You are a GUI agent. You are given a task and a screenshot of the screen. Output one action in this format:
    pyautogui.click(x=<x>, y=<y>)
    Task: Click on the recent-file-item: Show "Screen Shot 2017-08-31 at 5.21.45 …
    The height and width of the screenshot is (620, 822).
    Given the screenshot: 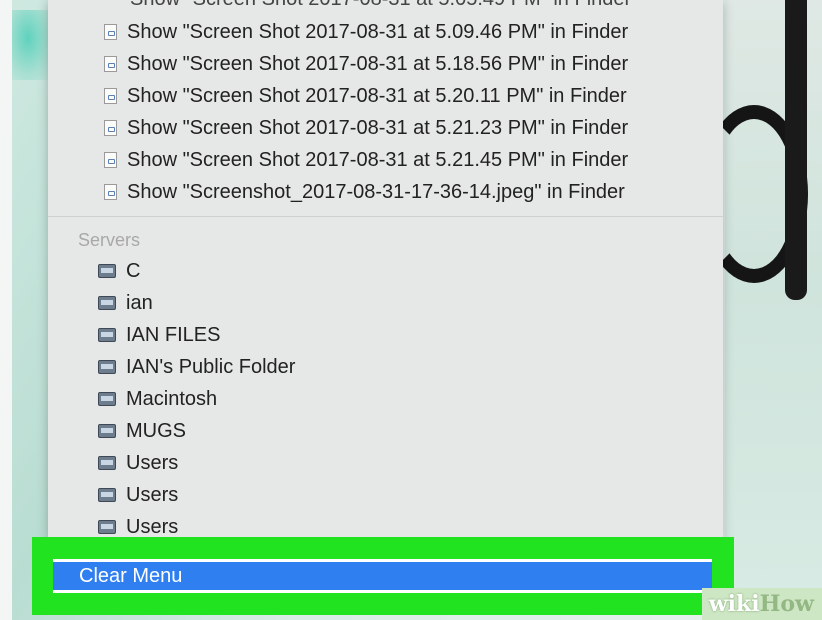 What is the action you would take?
    pyautogui.click(x=385, y=160)
    